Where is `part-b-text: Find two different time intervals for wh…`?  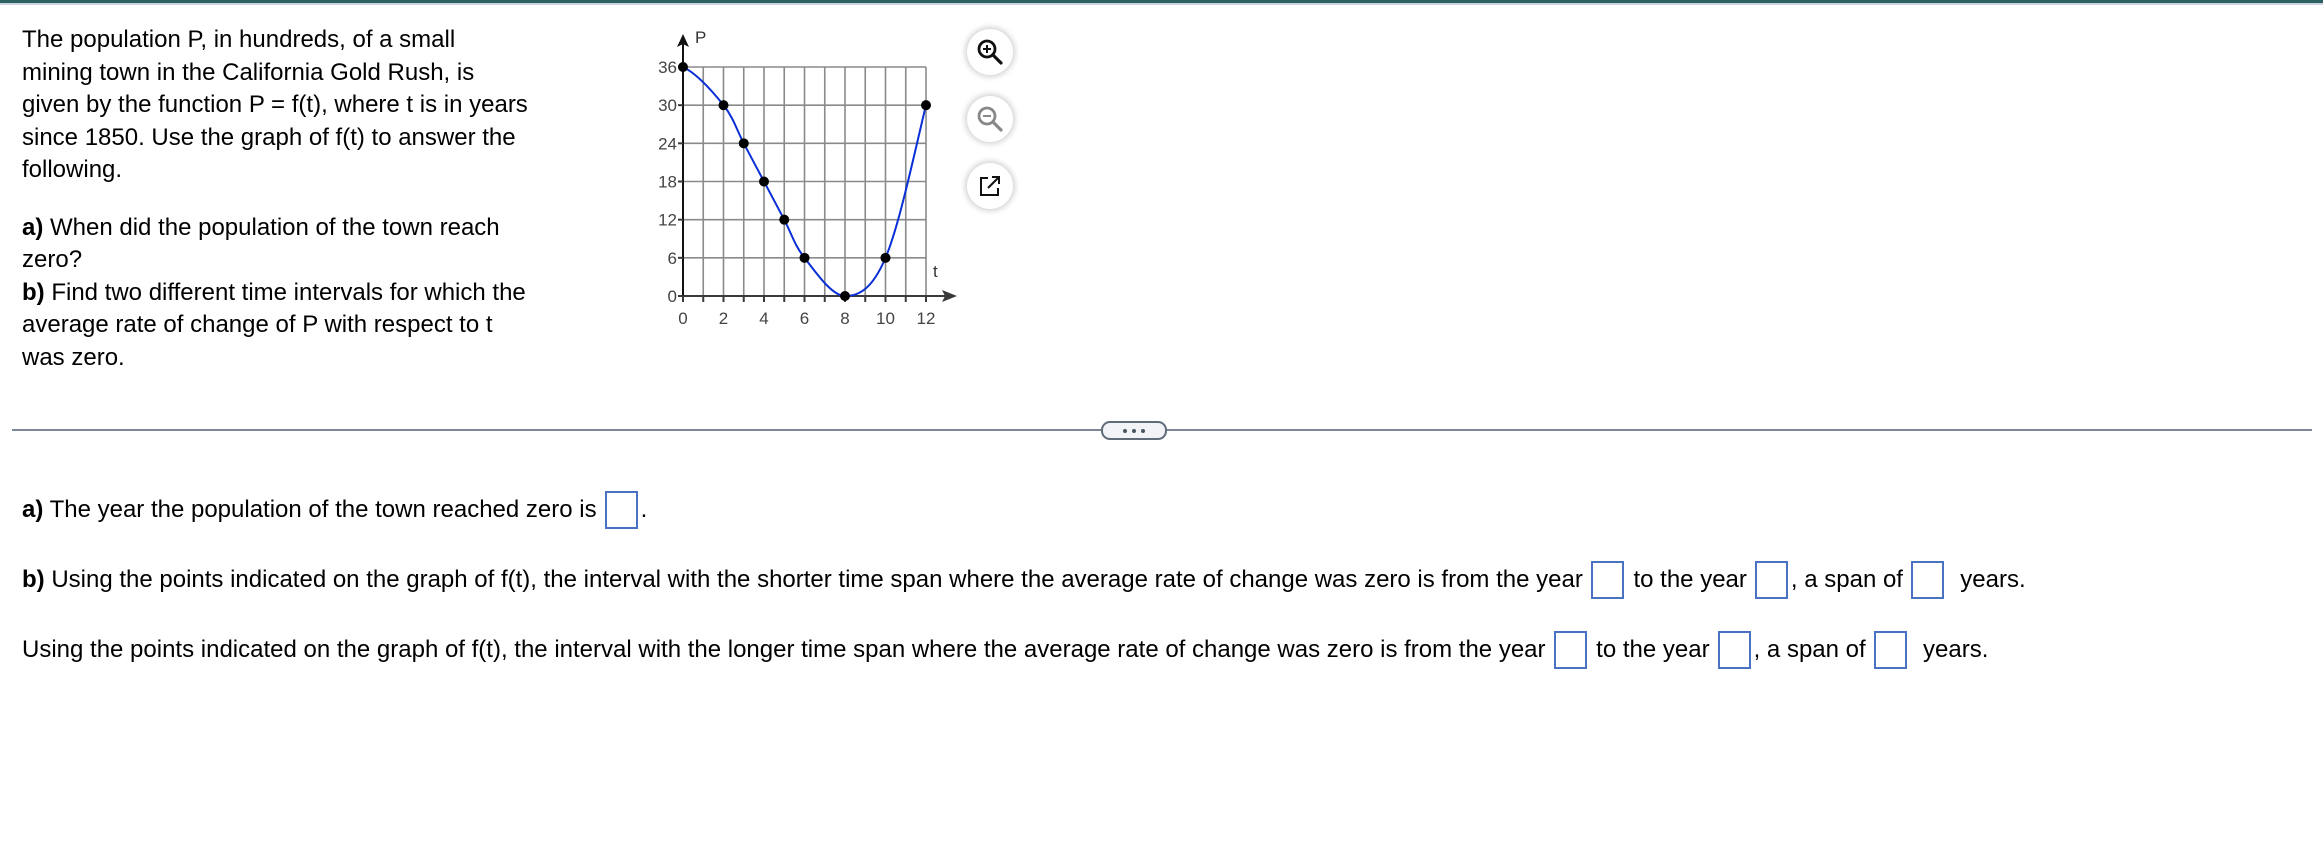
part-b-text: Find two different time intervals for wh… is located at coordinates (285, 292).